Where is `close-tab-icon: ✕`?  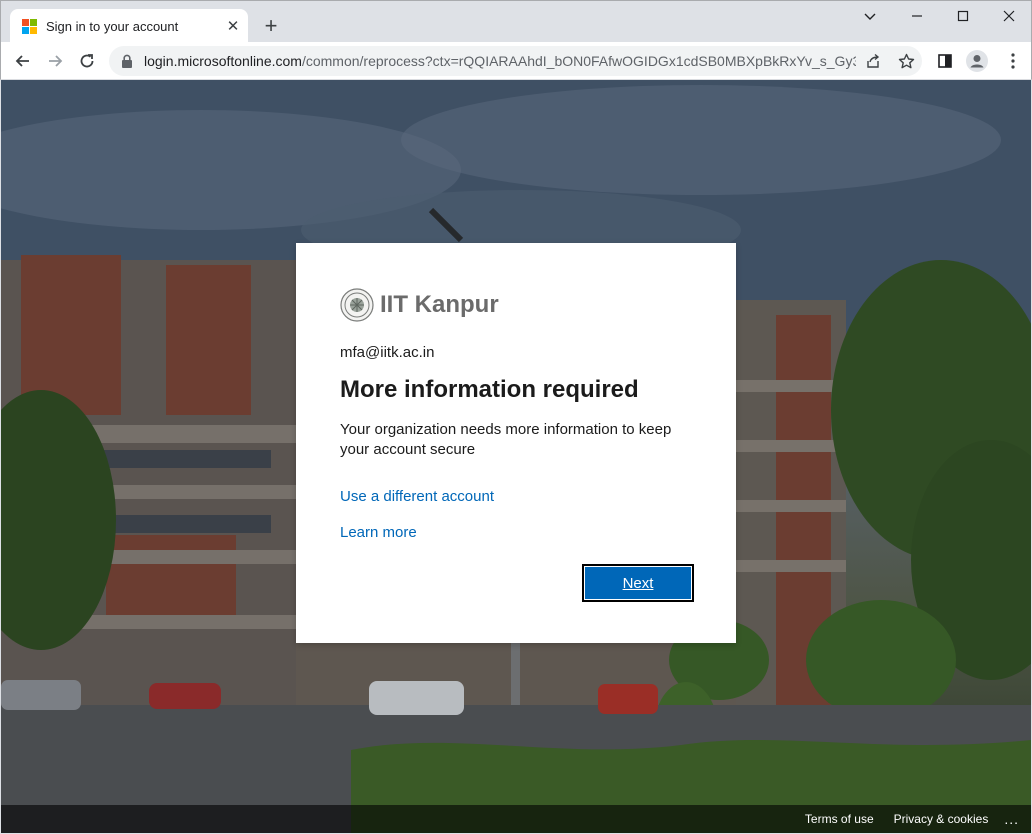
close-tab-icon: ✕ is located at coordinates (233, 26).